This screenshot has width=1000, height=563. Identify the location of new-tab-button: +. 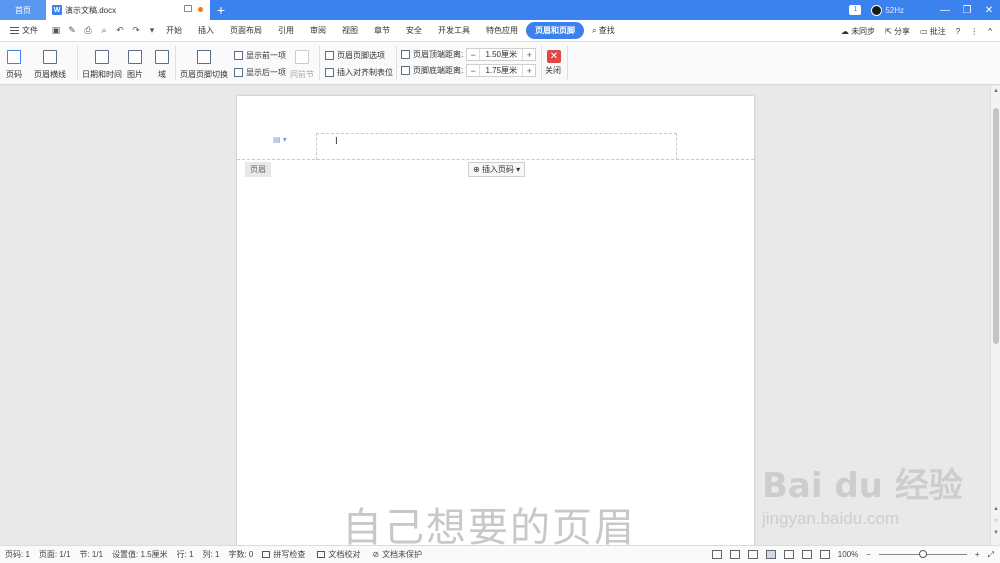
(221, 10).